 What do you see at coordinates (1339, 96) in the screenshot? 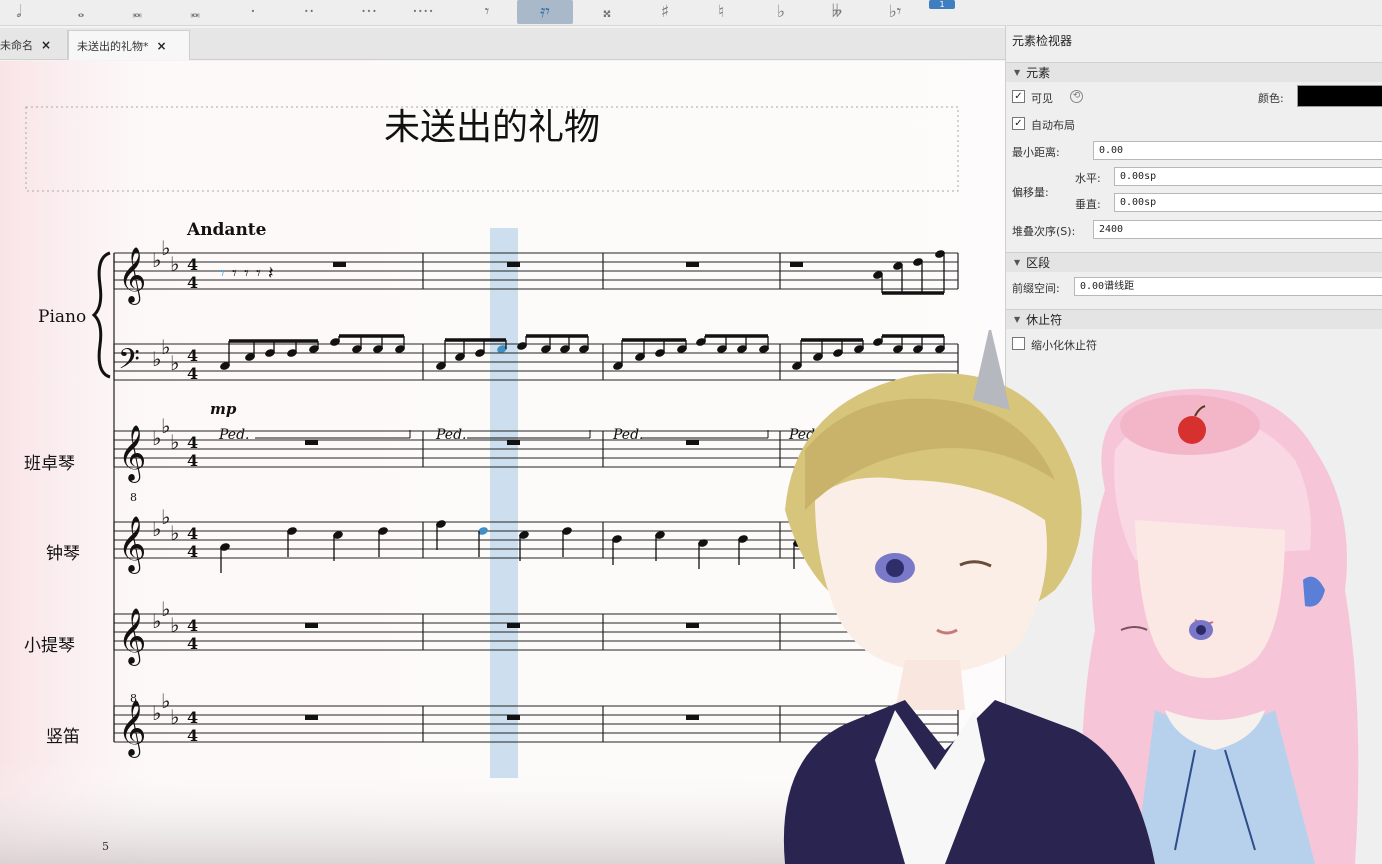
I see `color-swatch` at bounding box center [1339, 96].